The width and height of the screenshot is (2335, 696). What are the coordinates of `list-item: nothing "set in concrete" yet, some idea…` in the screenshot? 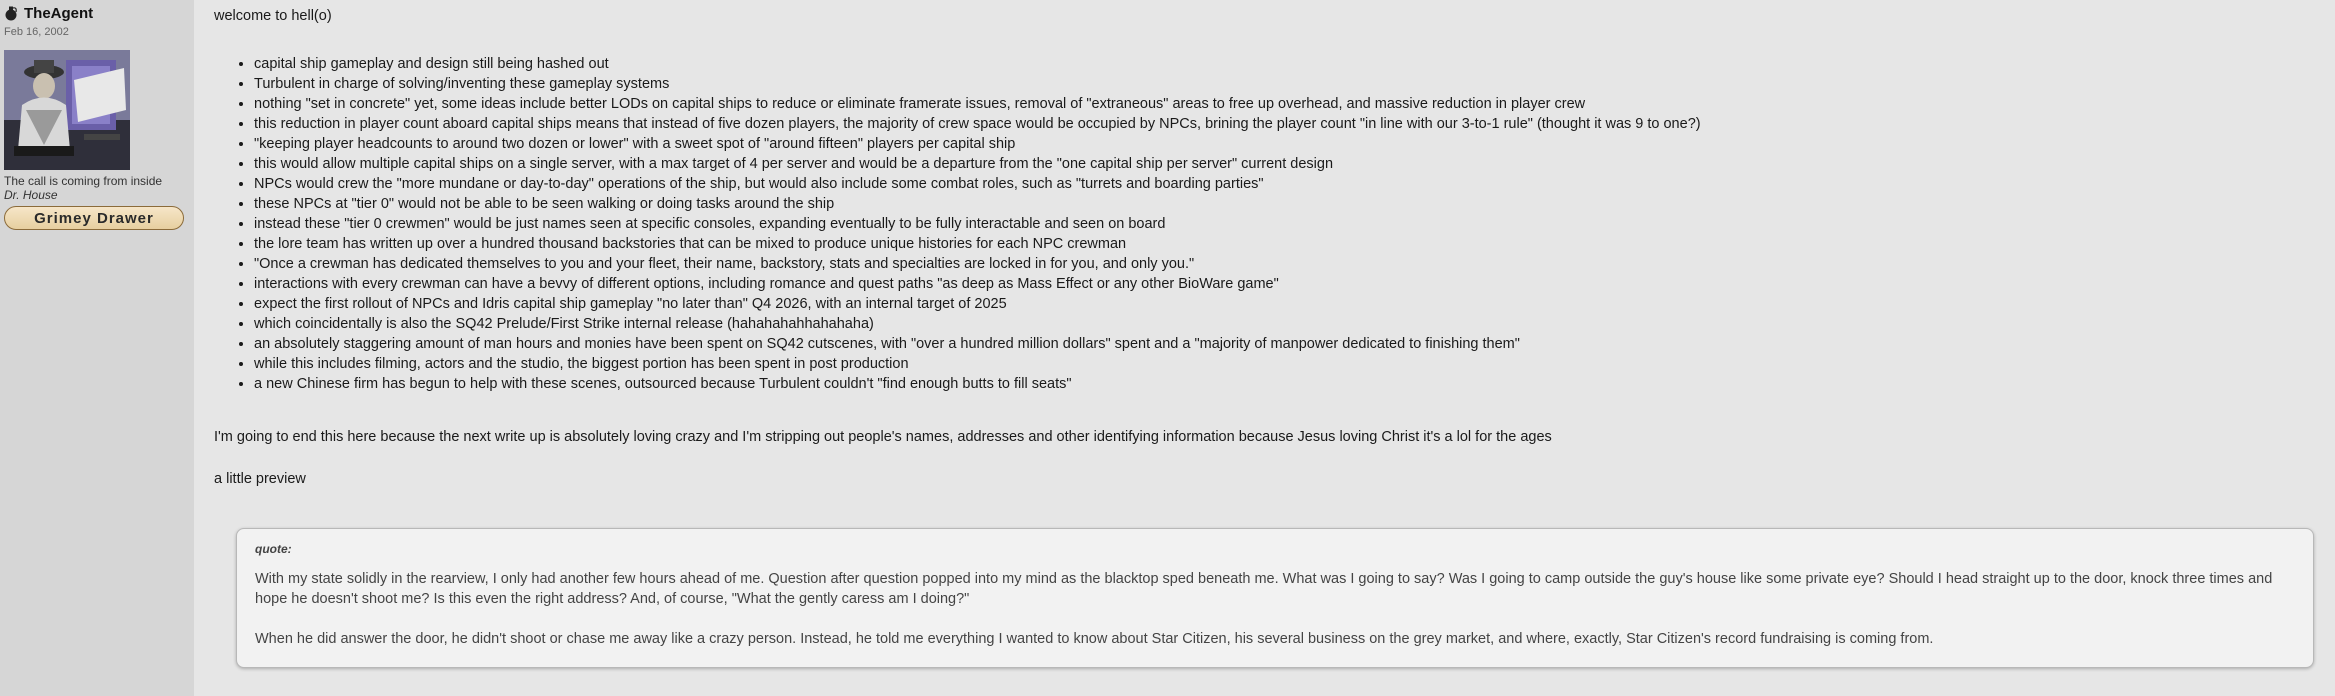 It's located at (1284, 104).